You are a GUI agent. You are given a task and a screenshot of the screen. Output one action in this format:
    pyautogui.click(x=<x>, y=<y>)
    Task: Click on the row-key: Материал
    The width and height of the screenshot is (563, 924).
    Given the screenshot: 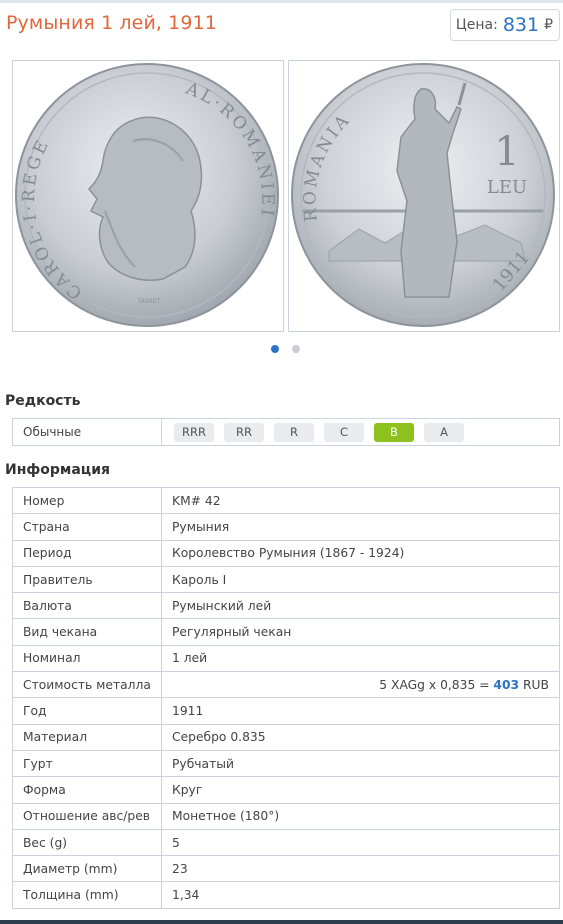 What is the action you would take?
    pyautogui.click(x=87, y=737)
    